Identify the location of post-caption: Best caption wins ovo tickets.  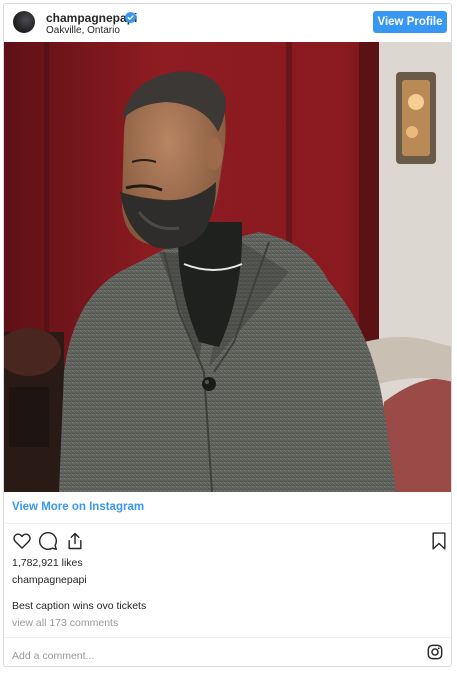
(79, 606).